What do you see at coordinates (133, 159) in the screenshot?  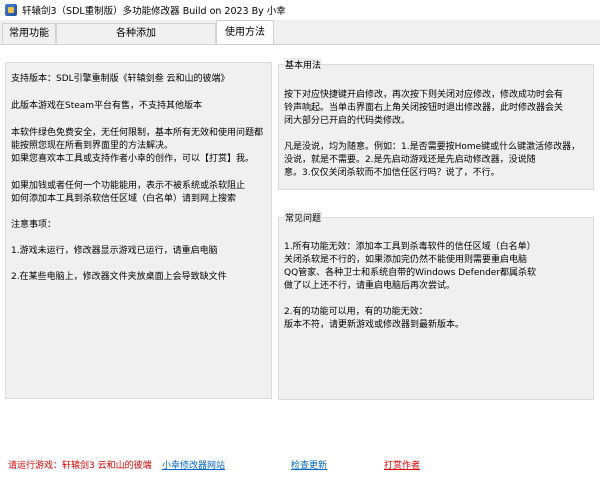 I see `donate-hint-text: 如果您喜欢本工具或支持作者小幸的创作，可以【打赏】我。` at bounding box center [133, 159].